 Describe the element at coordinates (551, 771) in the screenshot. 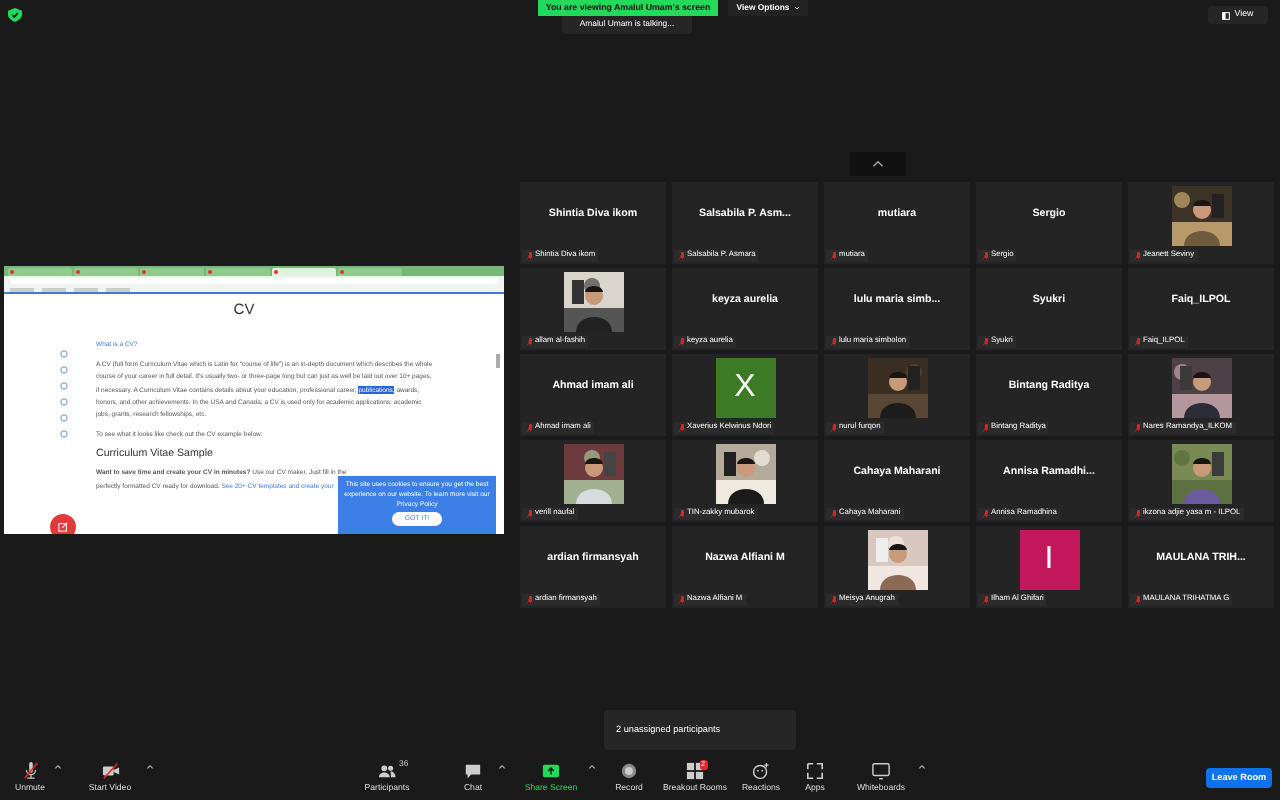

I see `share-screen-icon` at that location.